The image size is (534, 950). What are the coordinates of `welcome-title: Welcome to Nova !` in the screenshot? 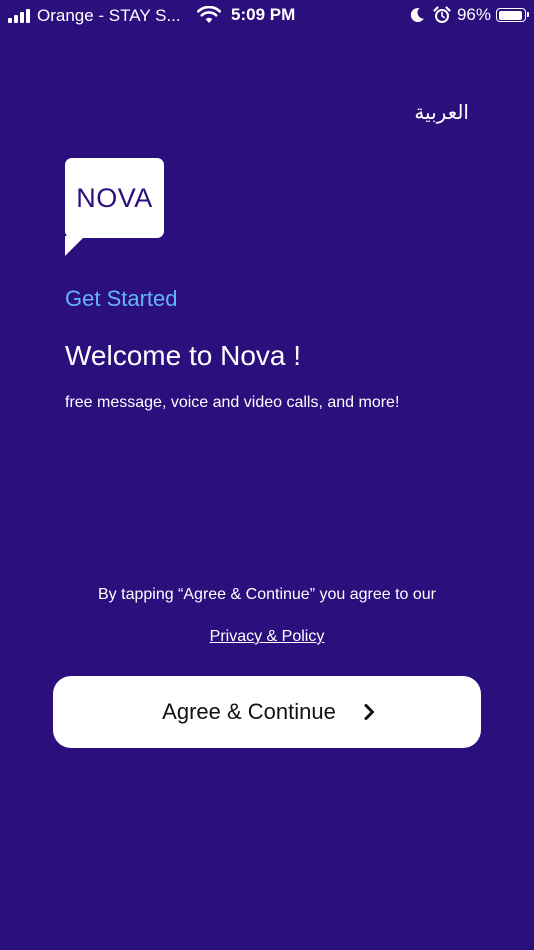 It's located at (183, 355).